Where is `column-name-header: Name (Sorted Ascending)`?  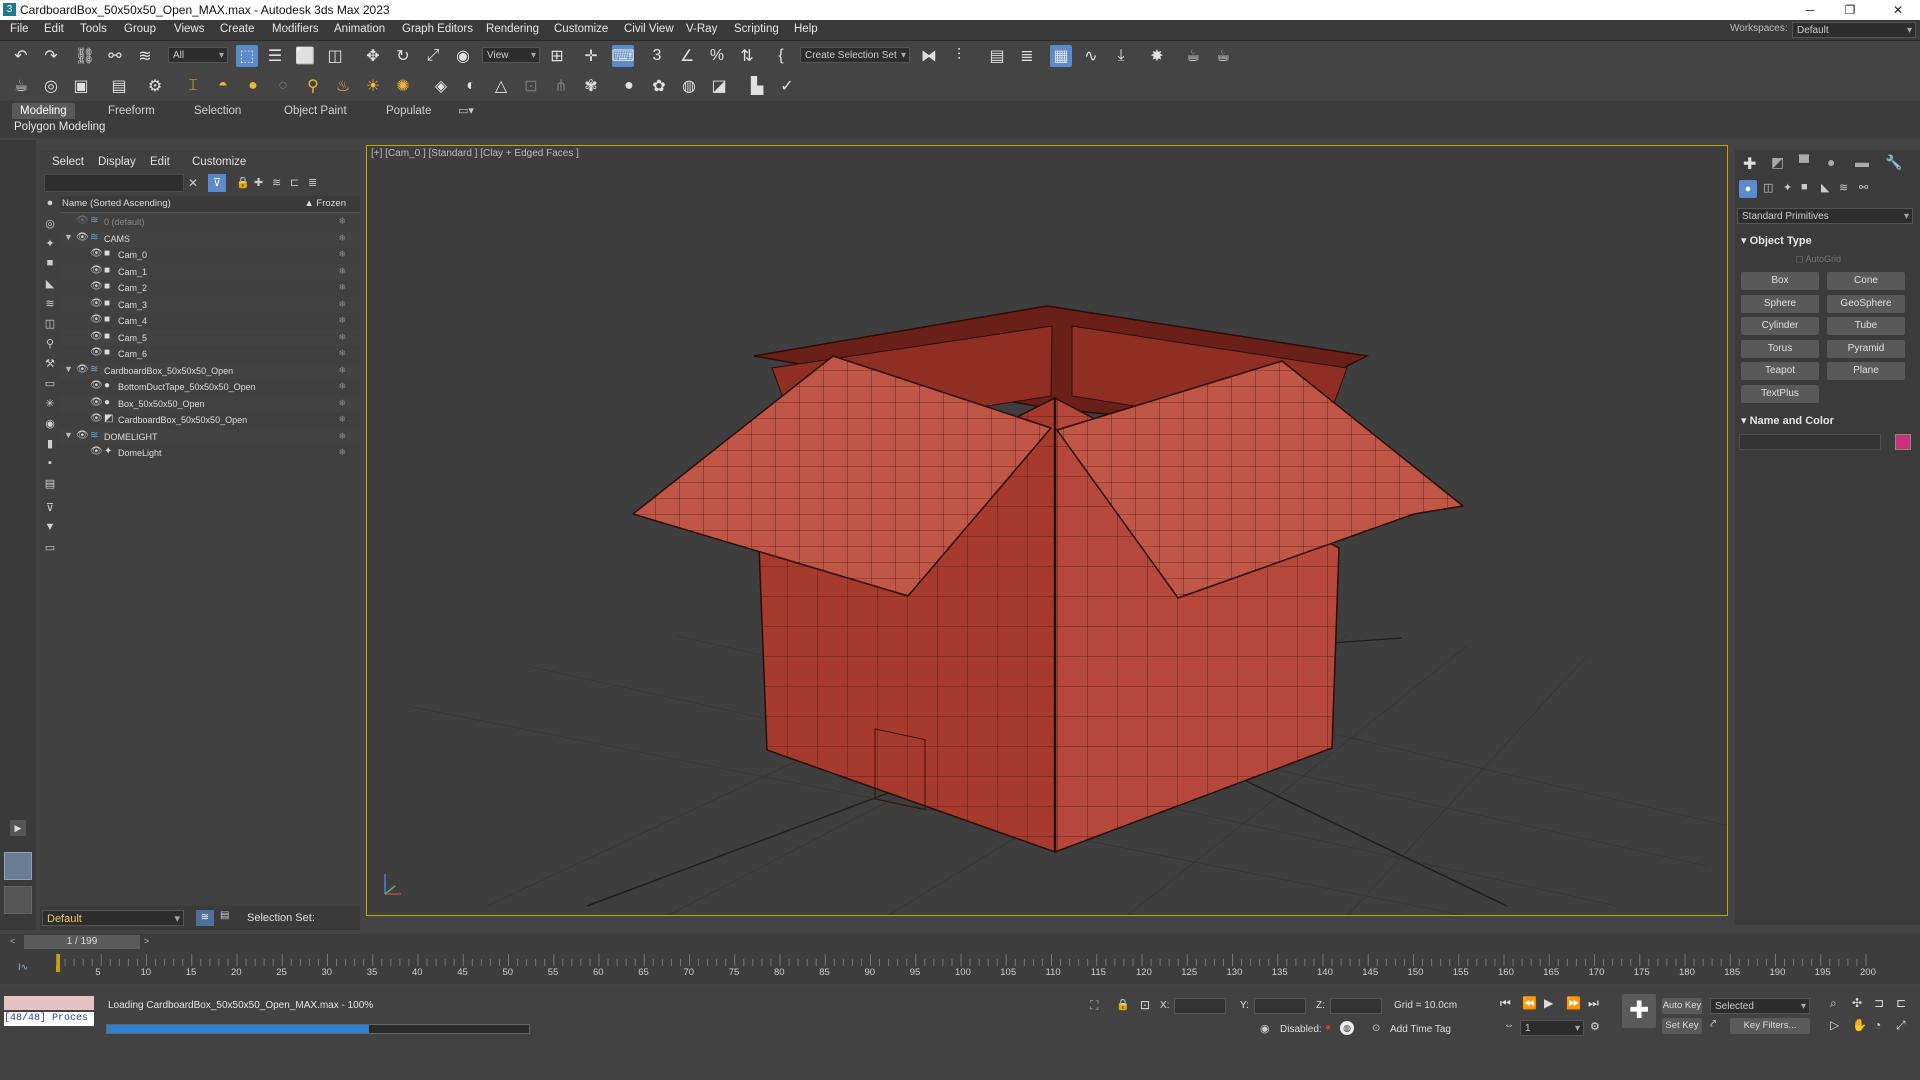 column-name-header: Name (Sorted Ascending) is located at coordinates (116, 203).